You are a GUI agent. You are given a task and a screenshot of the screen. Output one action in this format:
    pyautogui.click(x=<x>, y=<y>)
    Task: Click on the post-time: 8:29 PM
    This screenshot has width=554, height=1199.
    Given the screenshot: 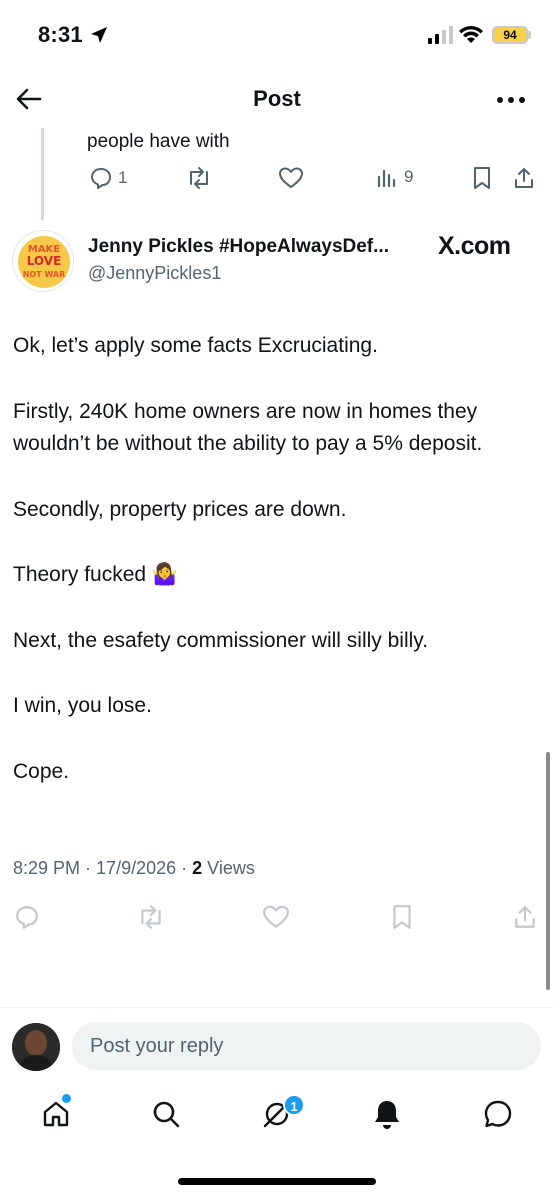 What is the action you would take?
    pyautogui.click(x=47, y=868)
    